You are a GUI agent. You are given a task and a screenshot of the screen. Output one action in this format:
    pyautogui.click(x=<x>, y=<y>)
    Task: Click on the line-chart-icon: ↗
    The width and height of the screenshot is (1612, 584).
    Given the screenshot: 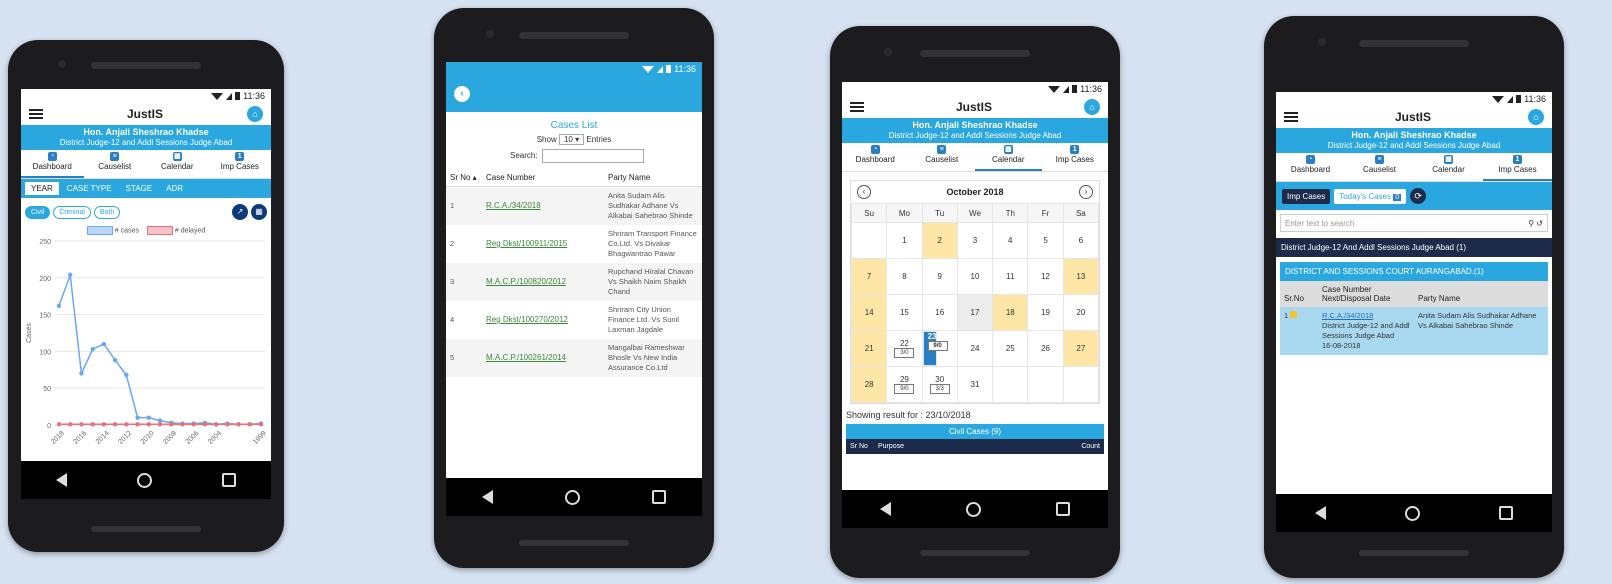 What is the action you would take?
    pyautogui.click(x=240, y=212)
    